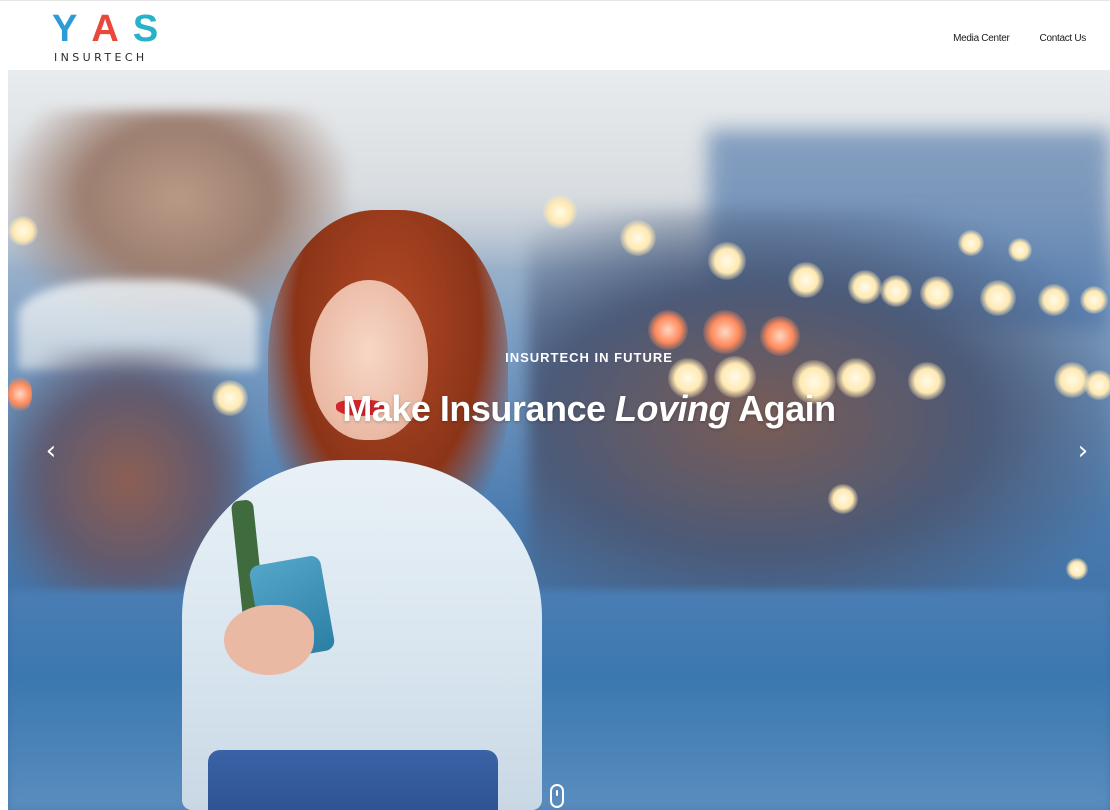 This screenshot has height=810, width=1110. What do you see at coordinates (1083, 451) in the screenshot?
I see `chevron-right-icon: ›` at bounding box center [1083, 451].